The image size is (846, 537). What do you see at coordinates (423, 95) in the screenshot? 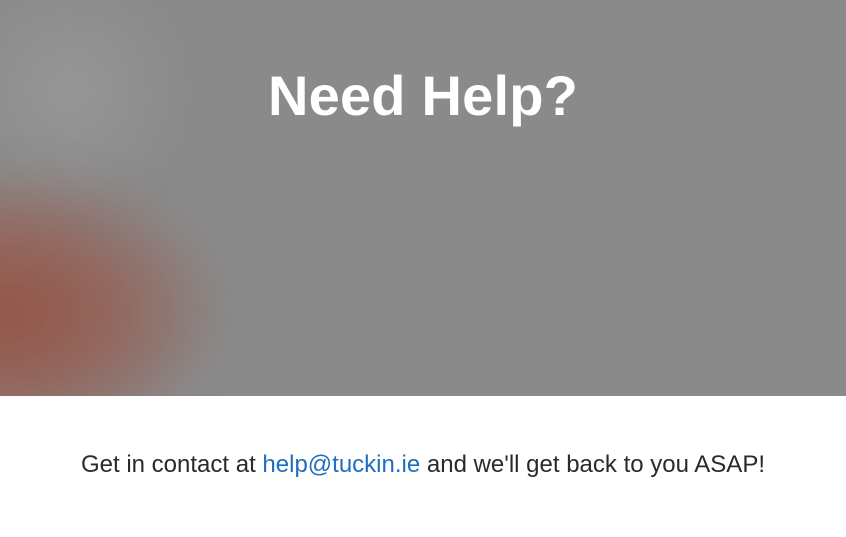
I see `page-title: Need Help?` at bounding box center [423, 95].